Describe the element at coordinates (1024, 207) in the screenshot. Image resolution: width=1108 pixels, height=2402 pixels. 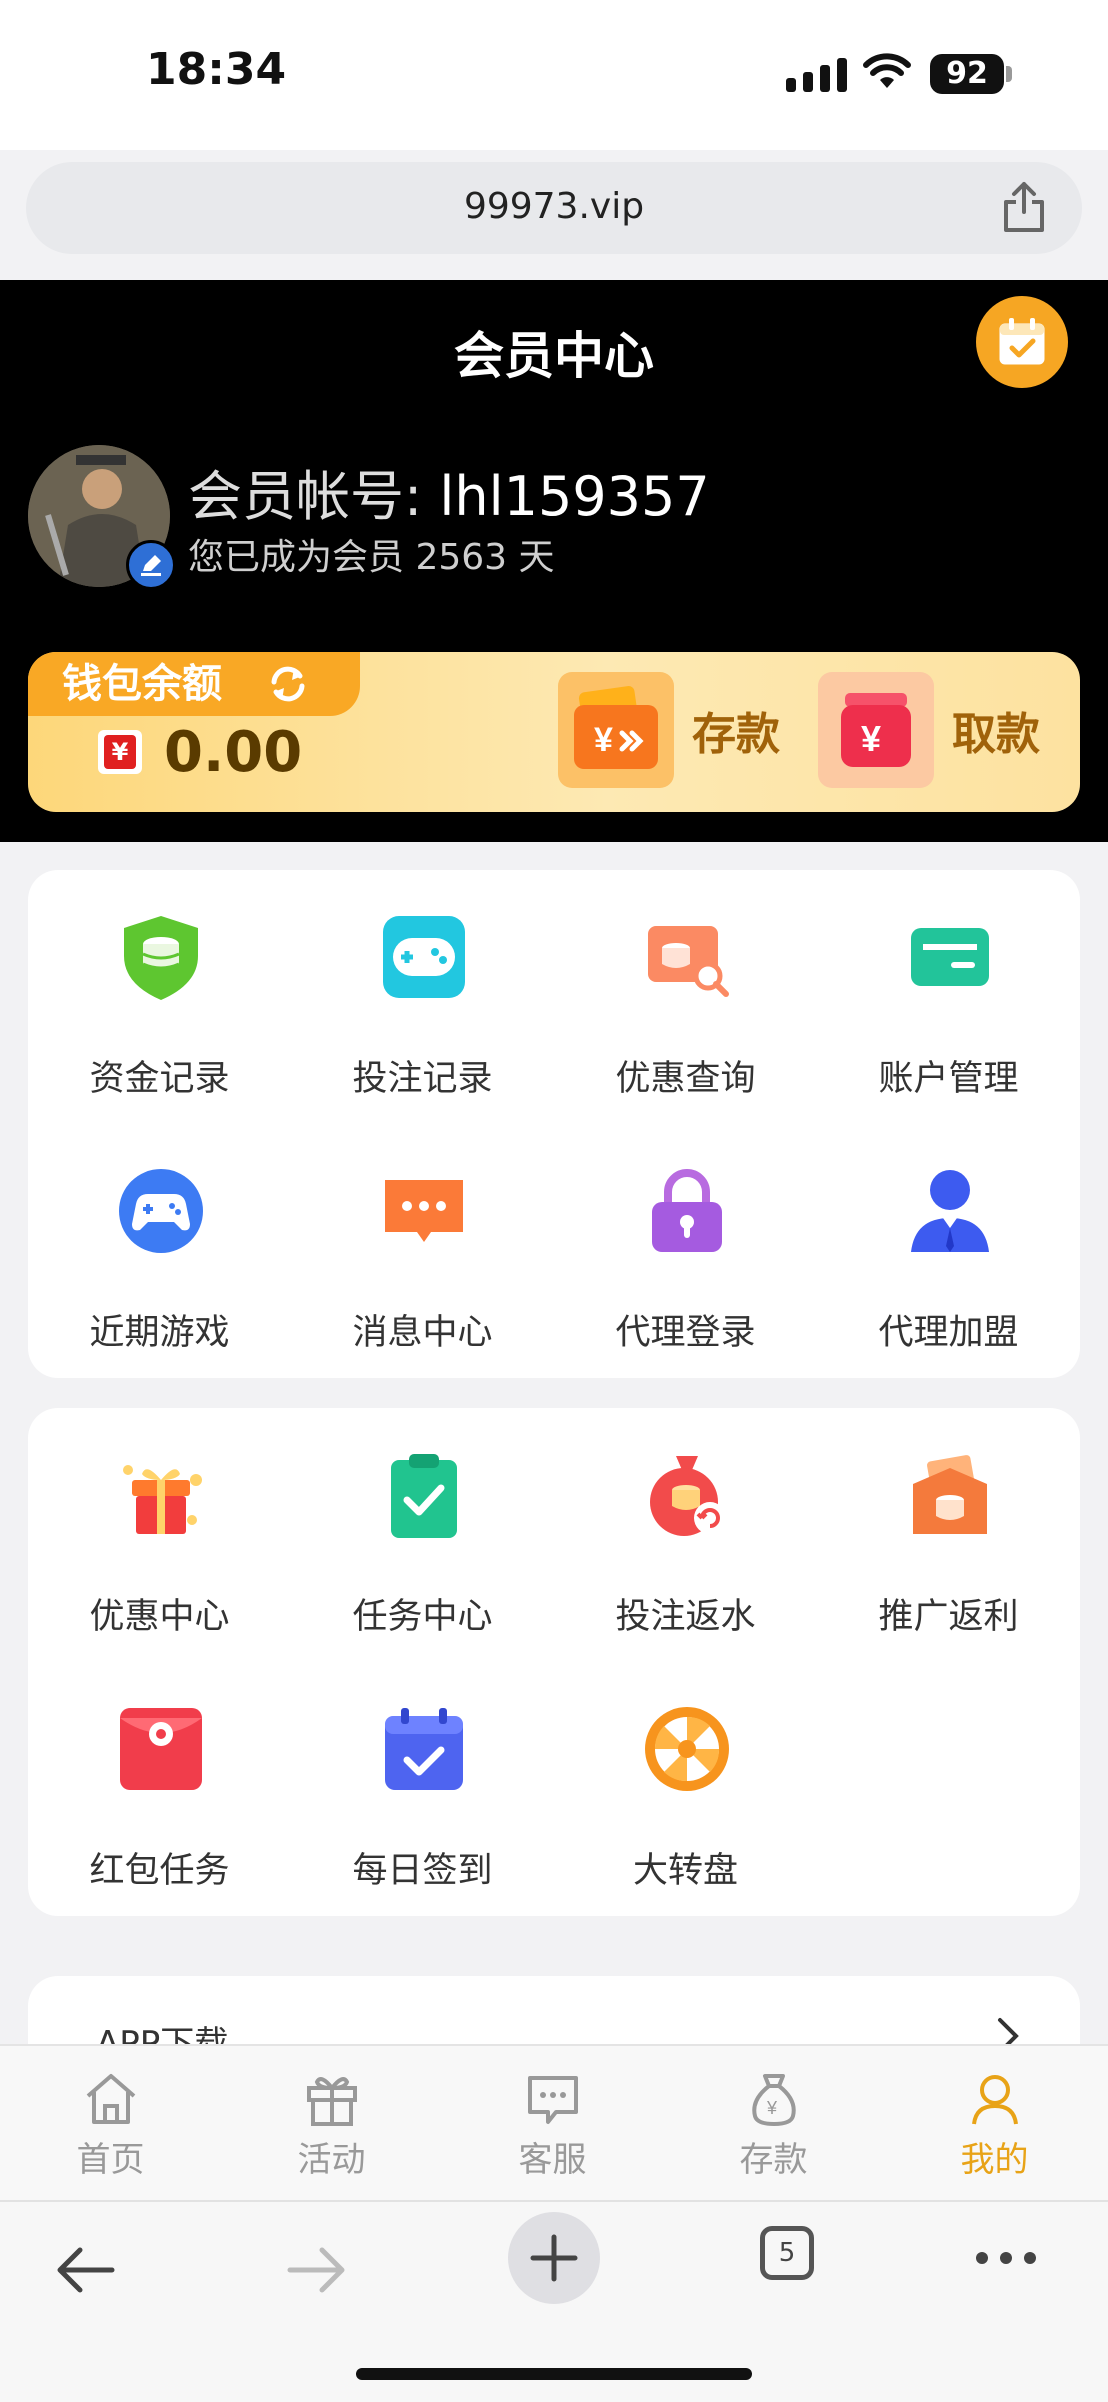
I see `share-icon` at that location.